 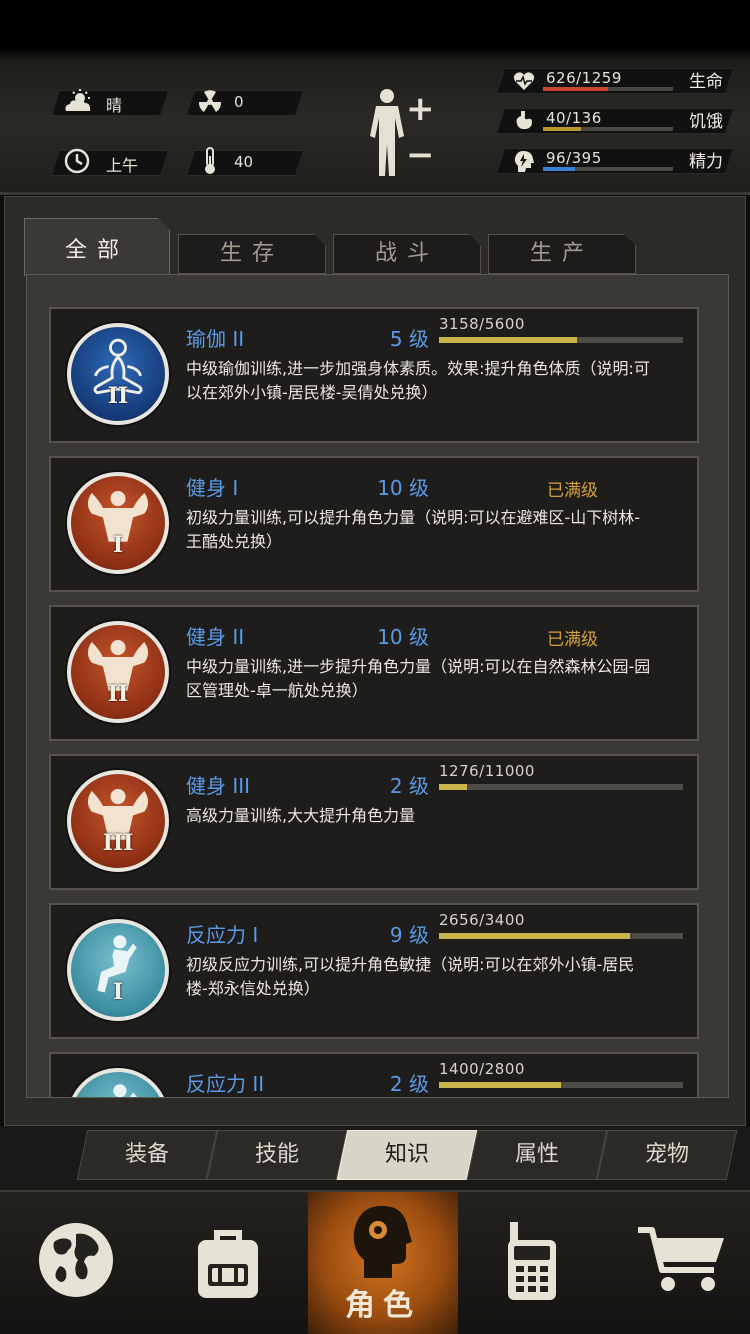 I want to click on vital-life: 626/1259 生命, so click(x=617, y=81).